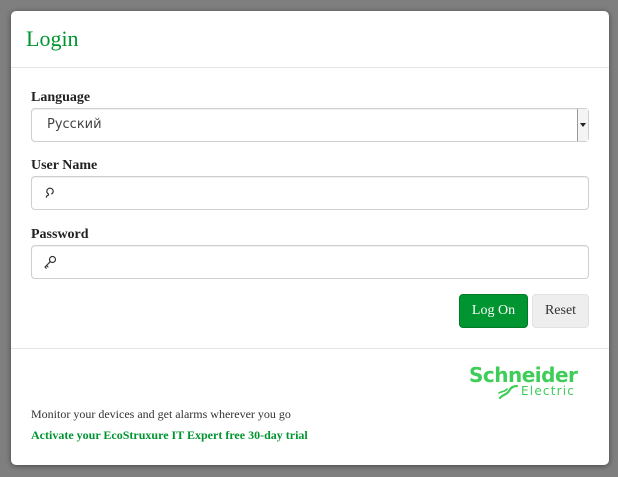  Describe the element at coordinates (74, 124) in the screenshot. I see `language-selected-value: Русский` at that location.